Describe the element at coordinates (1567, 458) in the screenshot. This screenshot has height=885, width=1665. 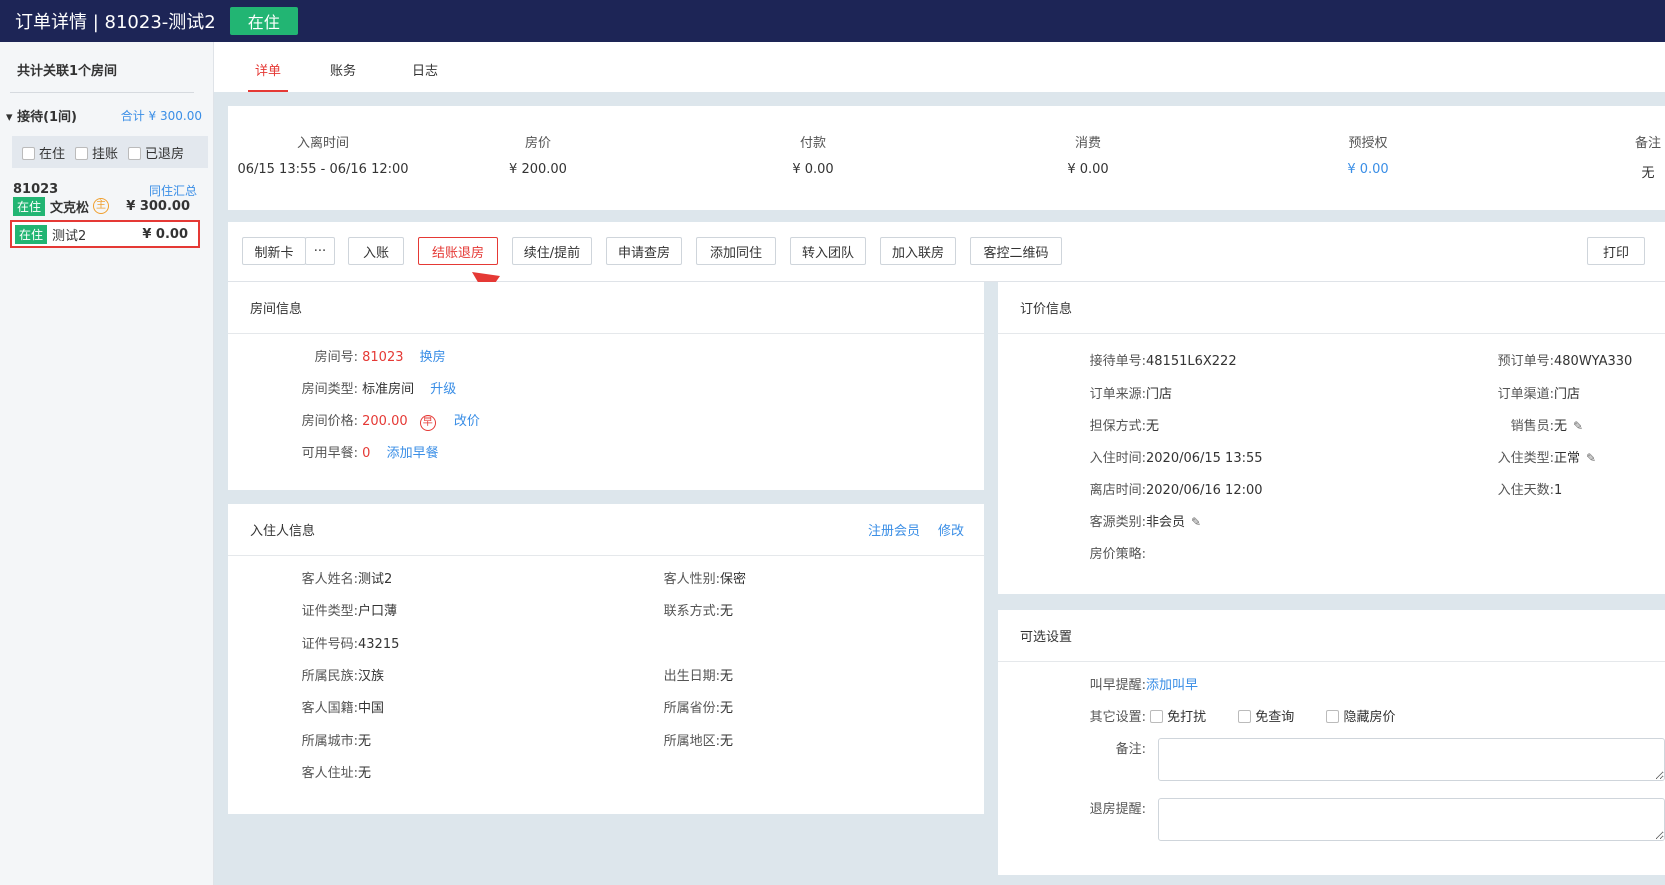
I see `field-value: 正常` at that location.